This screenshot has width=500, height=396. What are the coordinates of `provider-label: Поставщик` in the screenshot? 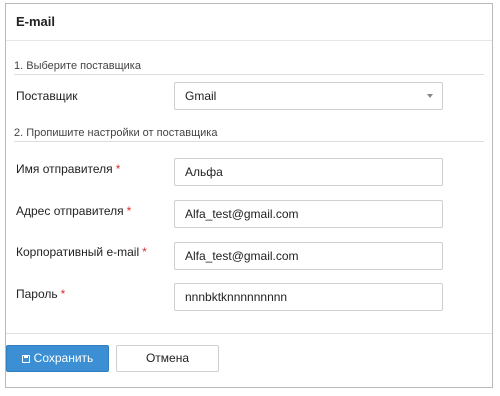 It's located at (47, 96).